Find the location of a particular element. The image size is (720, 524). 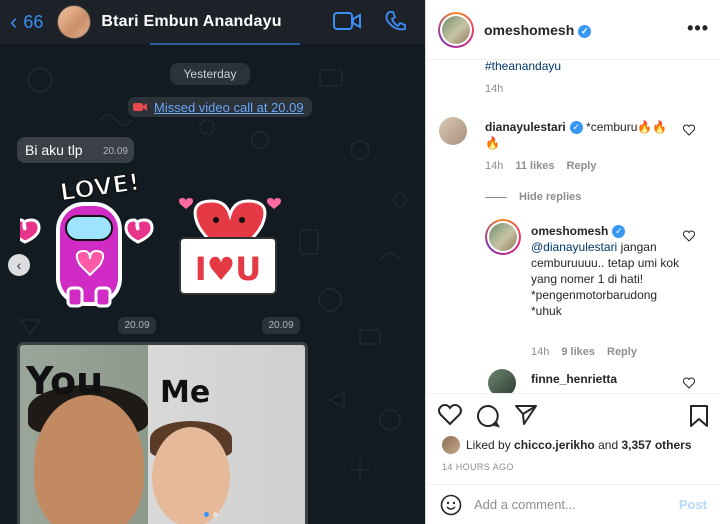

date-separator: Yesterday is located at coordinates (210, 74).